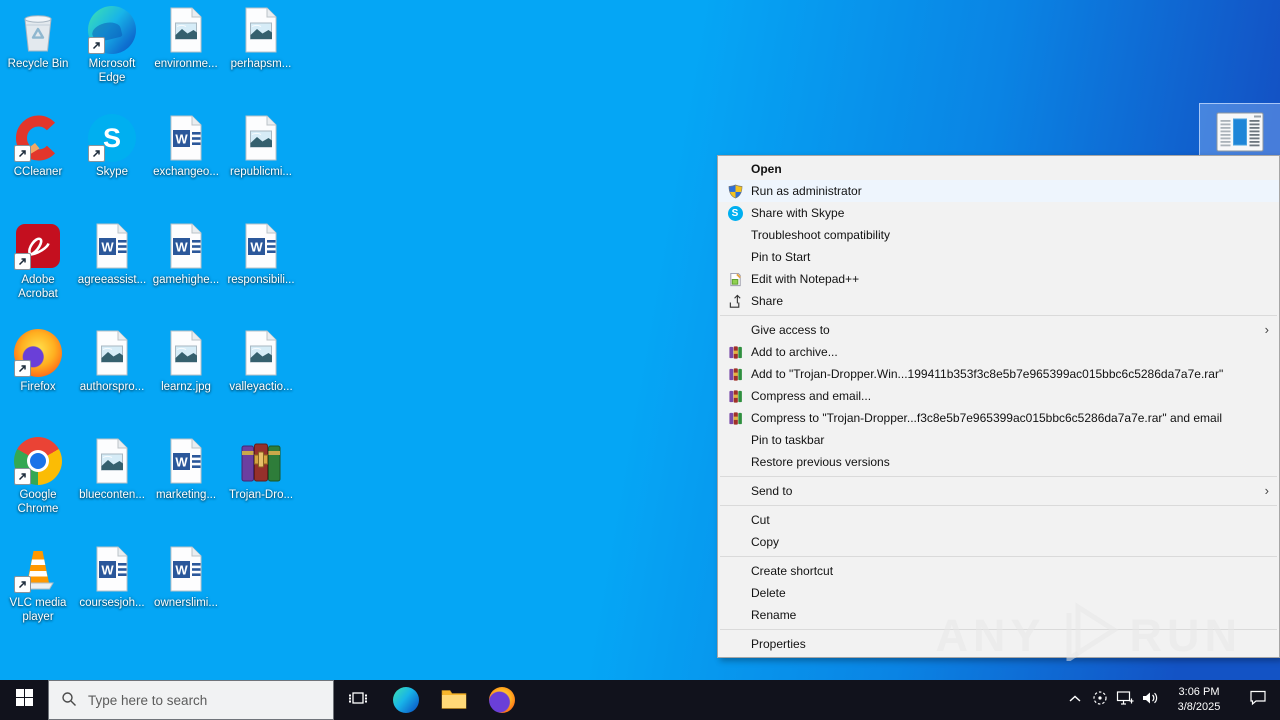 Image resolution: width=1280 pixels, height=720 pixels. Describe the element at coordinates (998, 213) in the screenshot. I see `menu-item-share-with-skype: S Share with Skype` at that location.